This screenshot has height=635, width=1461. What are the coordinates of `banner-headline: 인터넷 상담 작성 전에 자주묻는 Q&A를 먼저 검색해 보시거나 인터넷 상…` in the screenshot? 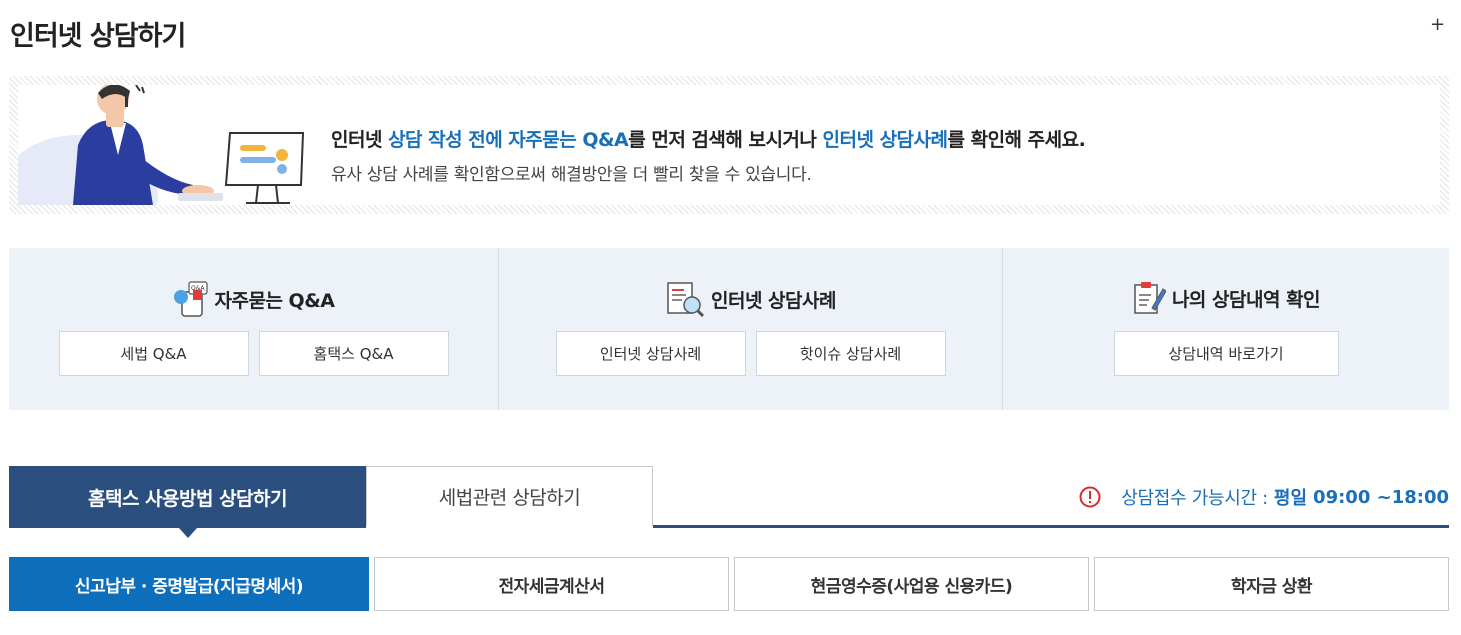 It's located at (708, 140).